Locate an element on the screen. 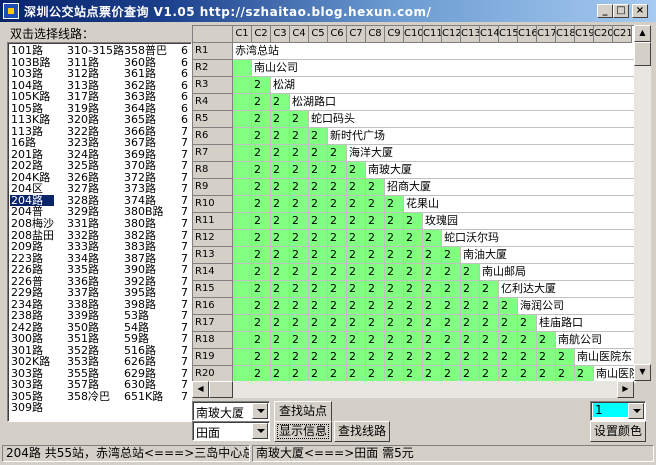 This screenshot has height=465, width=656. station-name-cell: 南山公司 is located at coordinates (443, 68).